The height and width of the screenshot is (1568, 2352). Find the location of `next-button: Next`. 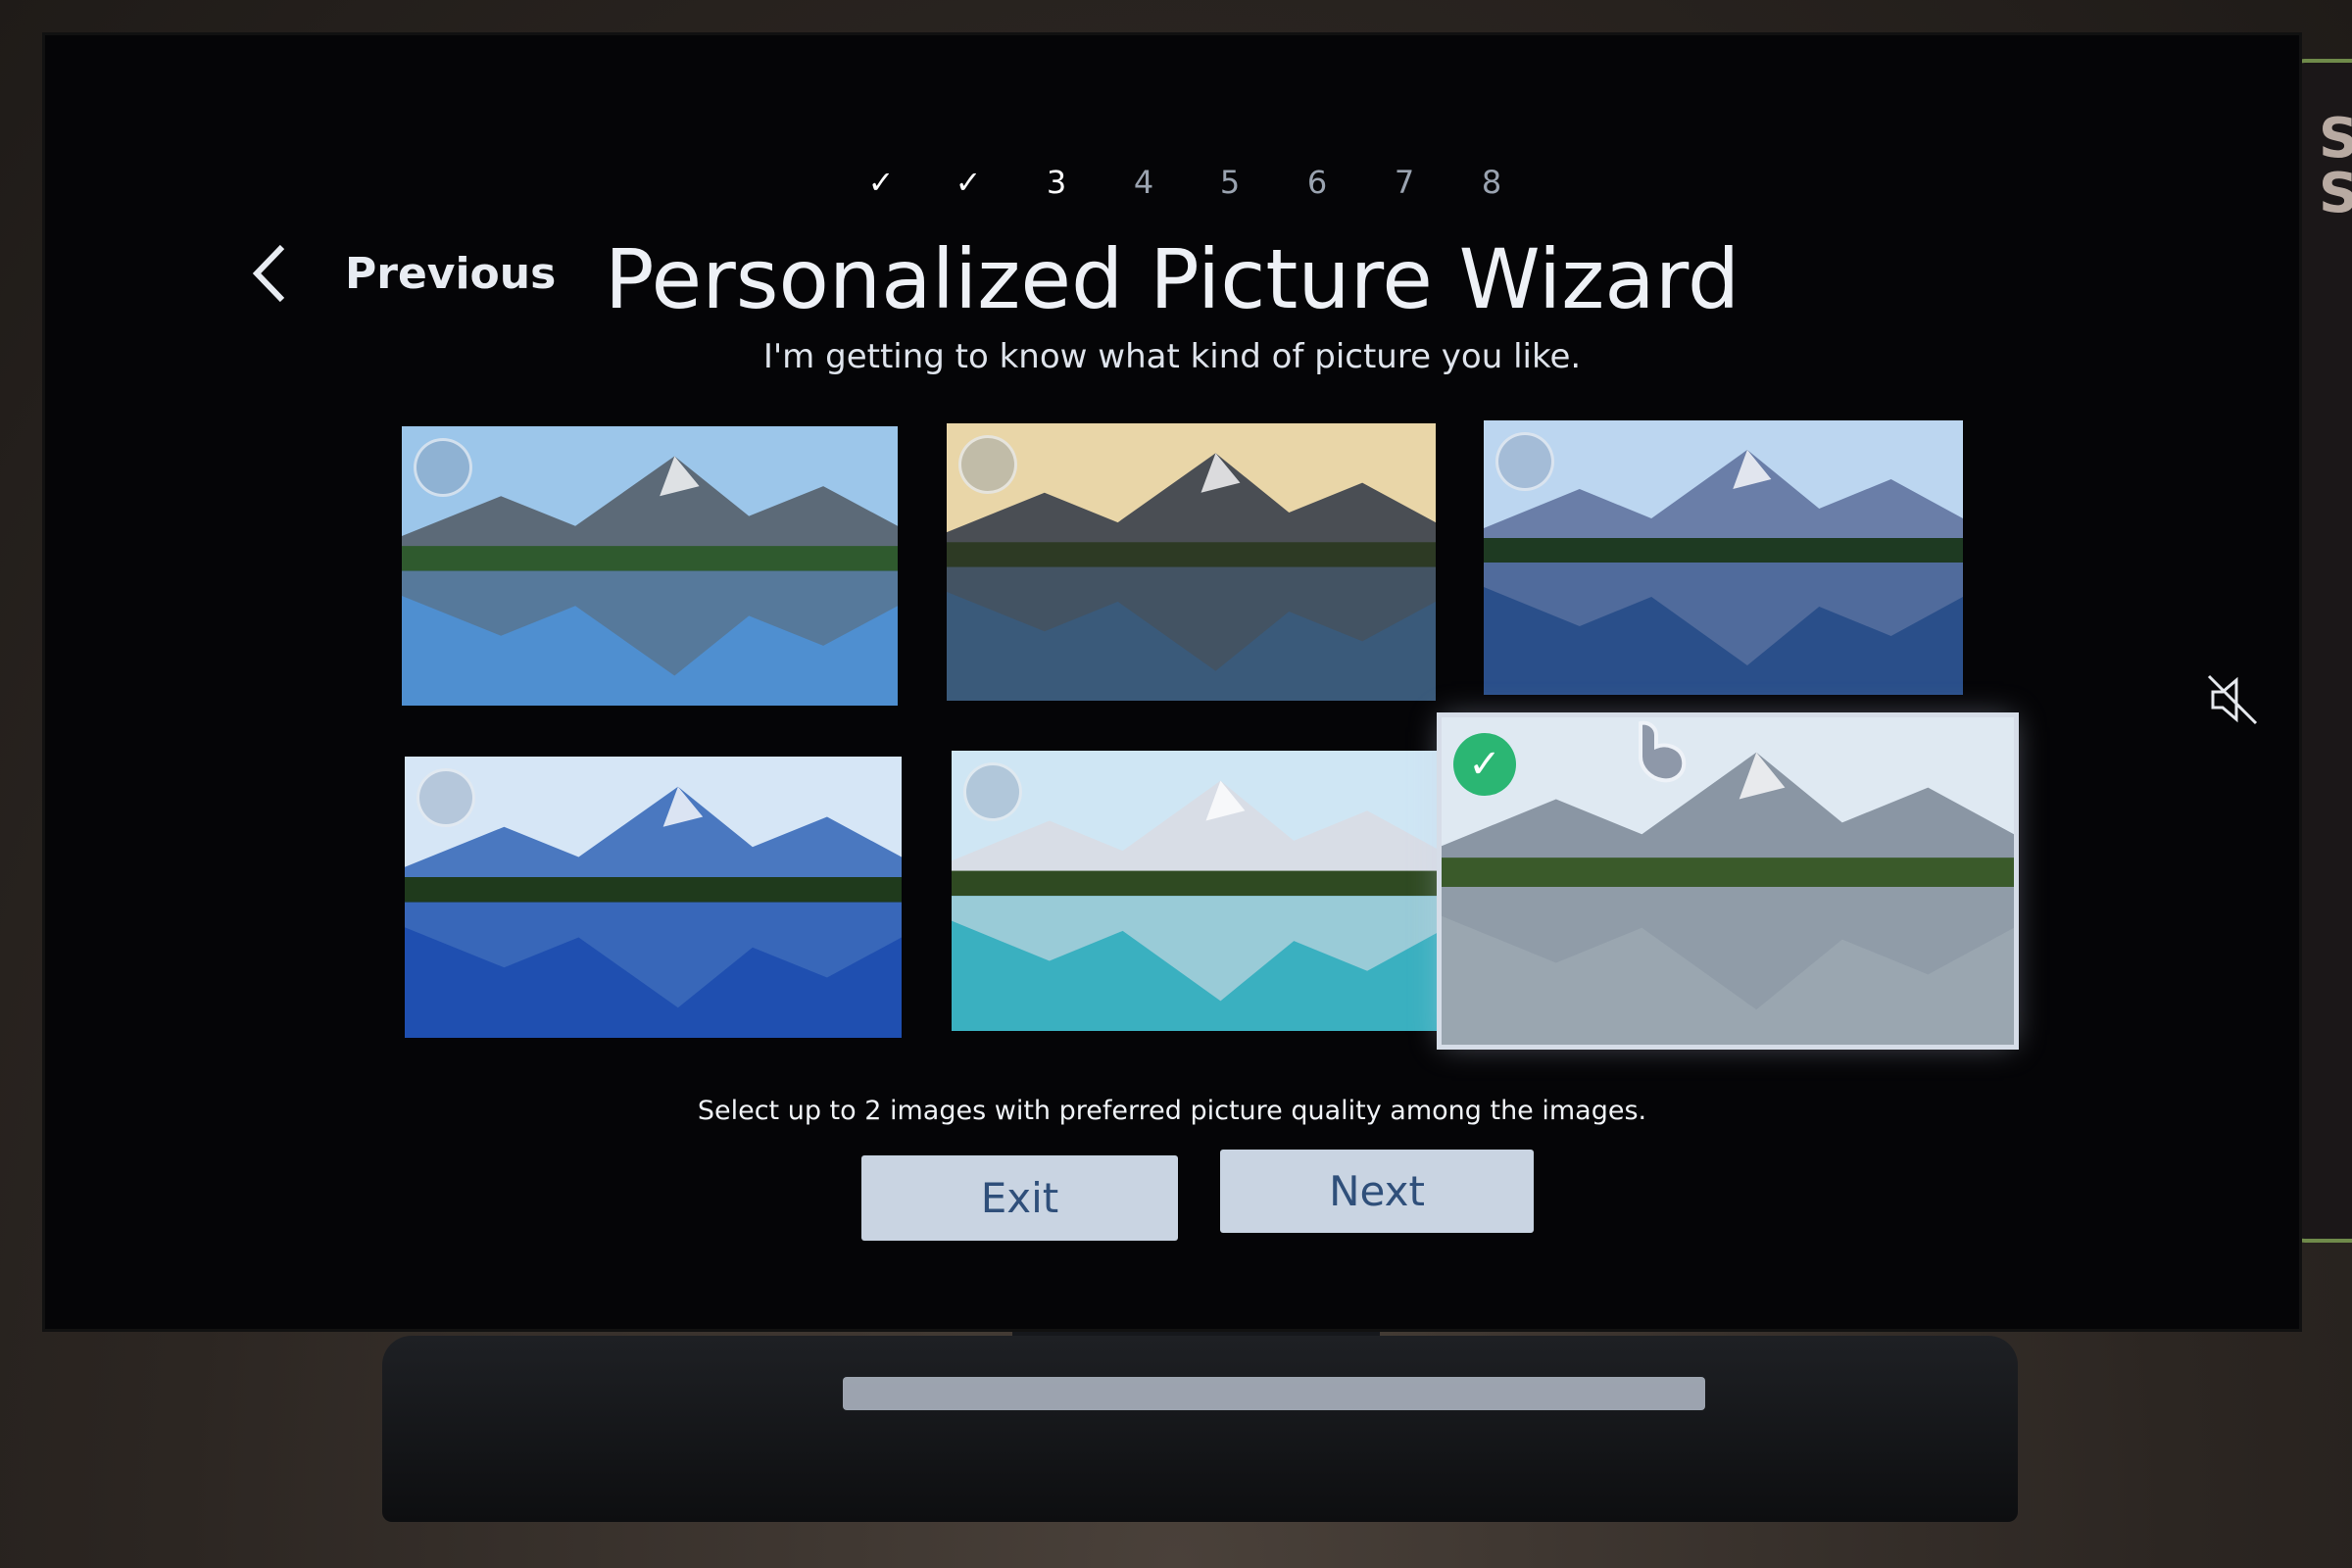

next-button: Next is located at coordinates (1377, 1191).